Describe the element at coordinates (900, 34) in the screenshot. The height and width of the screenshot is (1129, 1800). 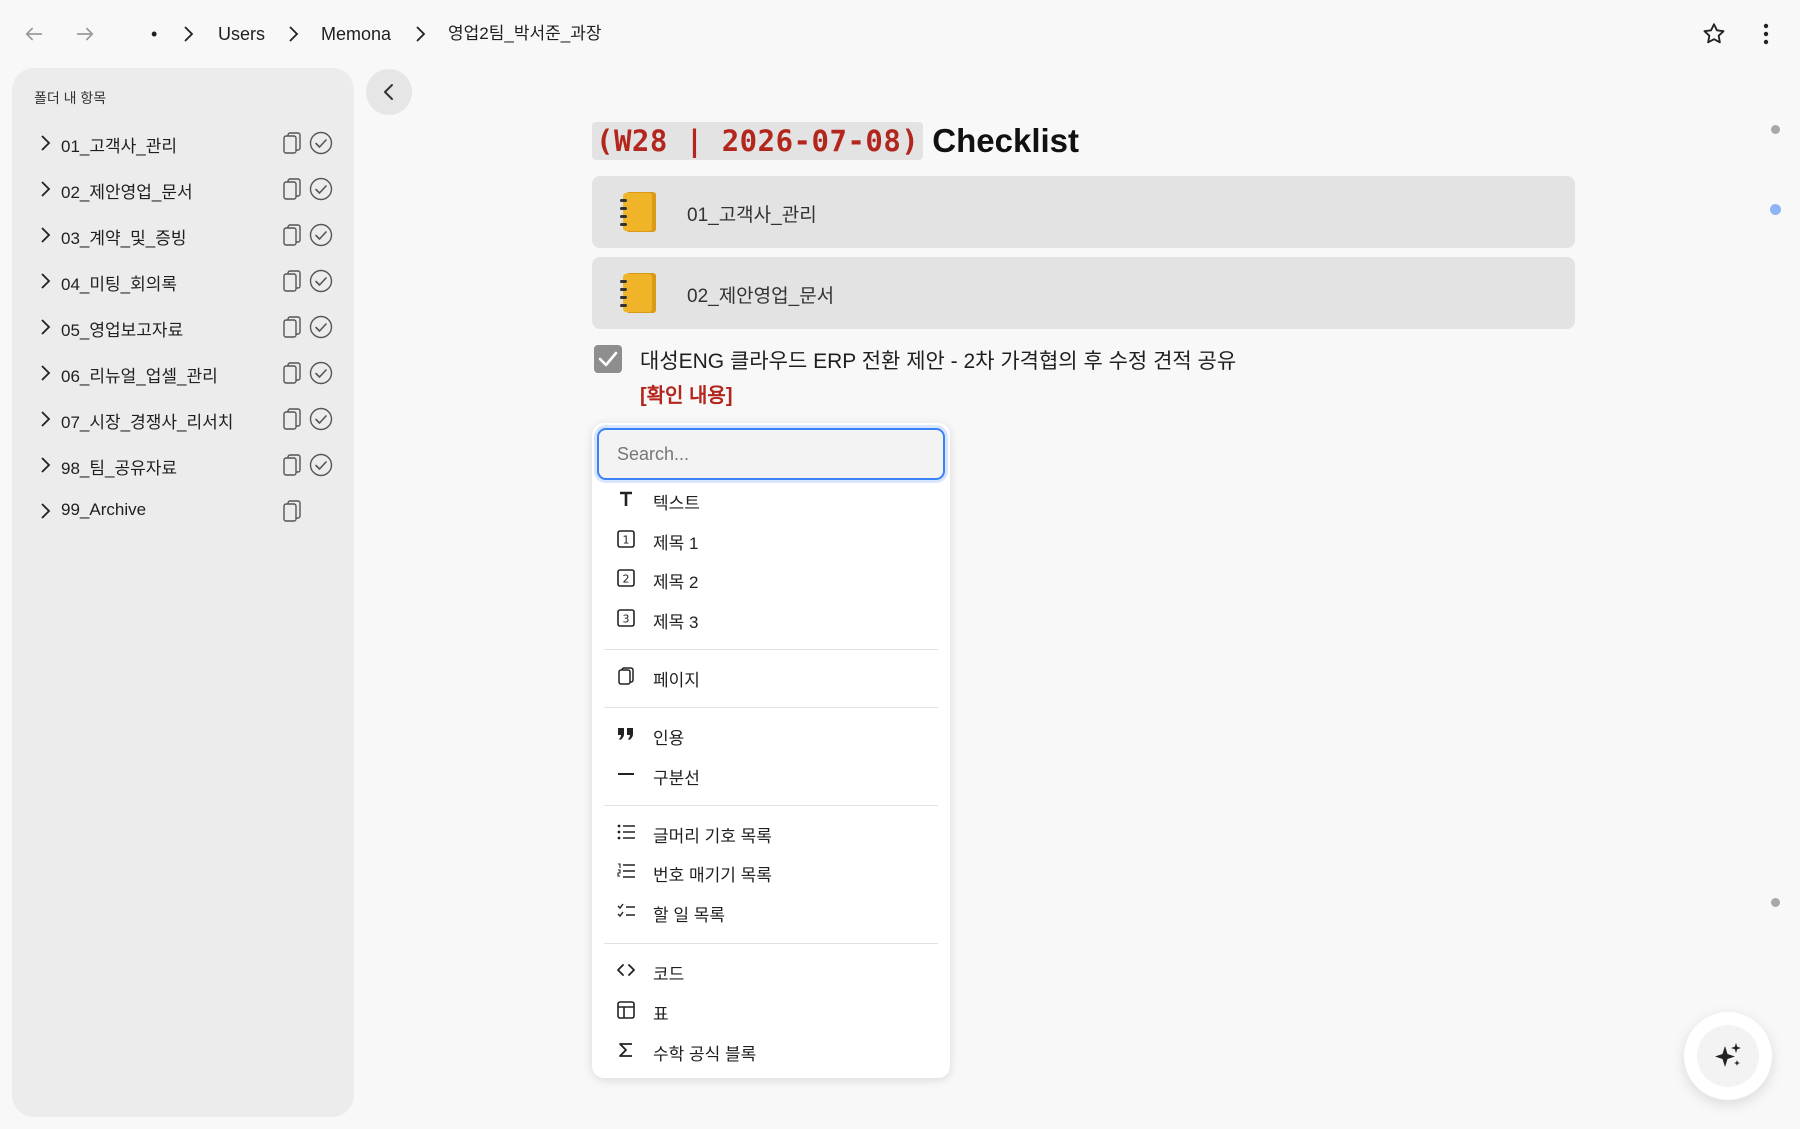
I see `top-bar: • Users Memona 영업2팀_박서준_과장` at that location.